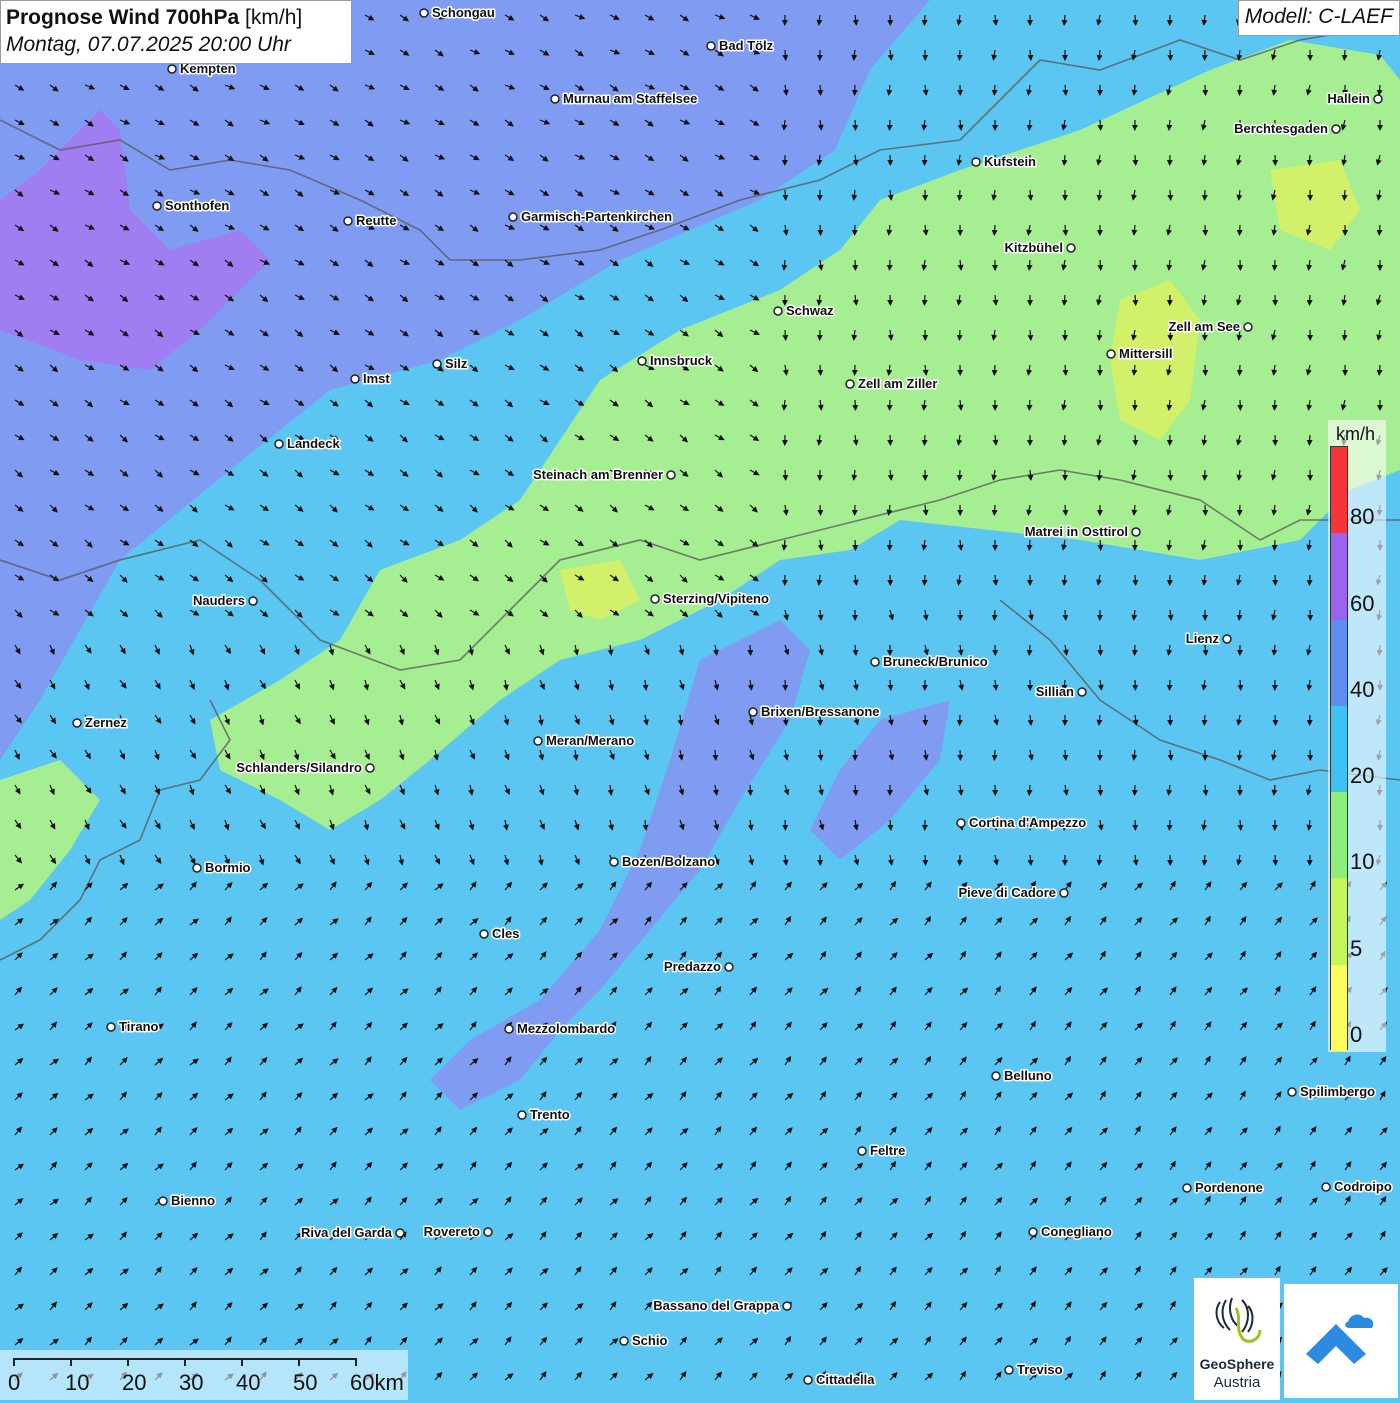 This screenshot has width=1400, height=1403. What do you see at coordinates (1356, 1035) in the screenshot?
I see `legend-label: 0` at bounding box center [1356, 1035].